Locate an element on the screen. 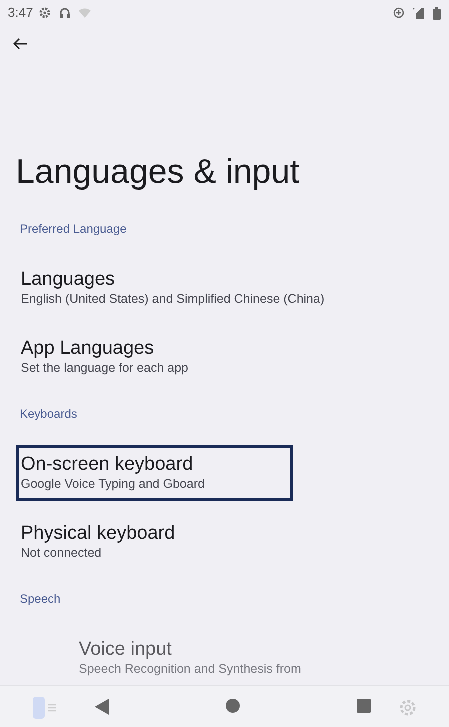 The image size is (449, 727). item-title: App Languages is located at coordinates (88, 349).